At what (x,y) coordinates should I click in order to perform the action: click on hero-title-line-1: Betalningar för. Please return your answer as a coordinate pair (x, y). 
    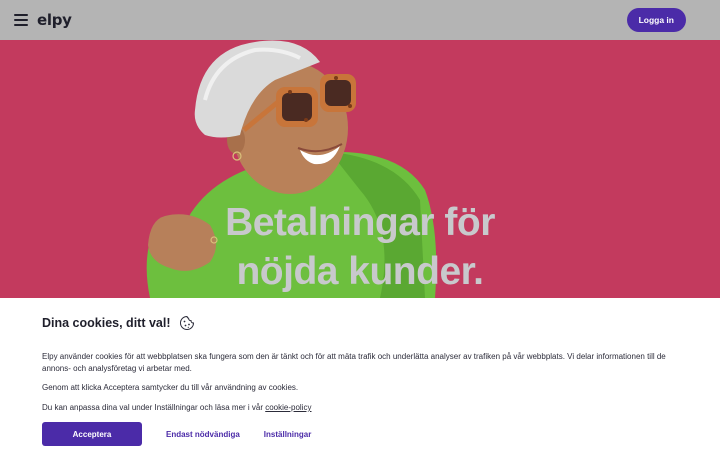
    Looking at the image, I should click on (360, 222).